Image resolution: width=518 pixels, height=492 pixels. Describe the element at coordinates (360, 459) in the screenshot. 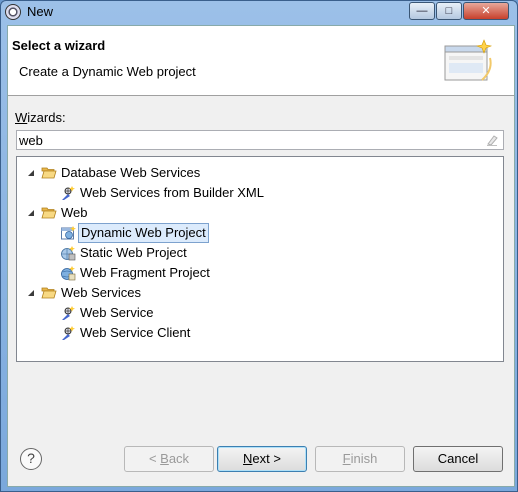

I see `finish-button: Finish` at that location.